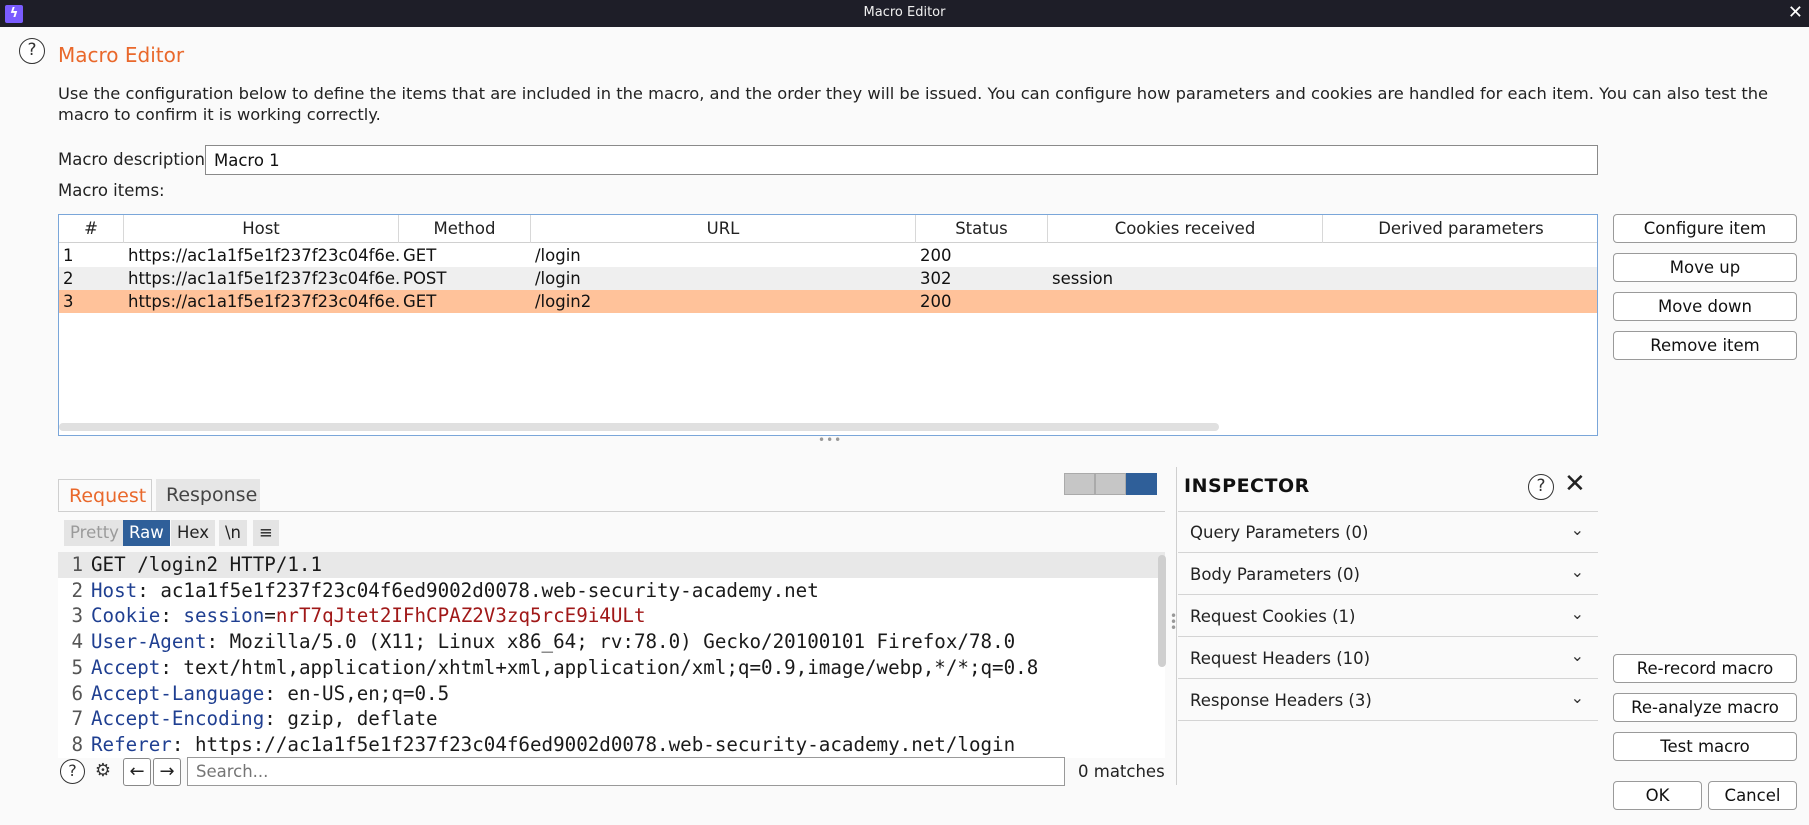 The width and height of the screenshot is (1809, 825). I want to click on hex-button: Hex, so click(193, 533).